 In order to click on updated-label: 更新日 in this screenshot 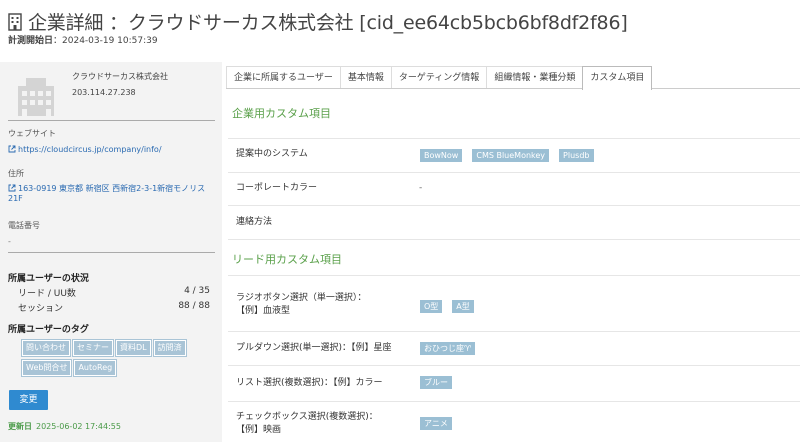, I will do `click(20, 426)`.